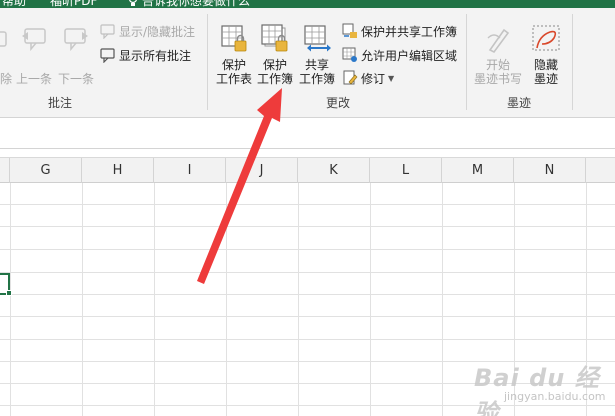 The width and height of the screenshot is (615, 416). What do you see at coordinates (391, 78) in the screenshot?
I see `chevron-down-icon: ▼` at bounding box center [391, 78].